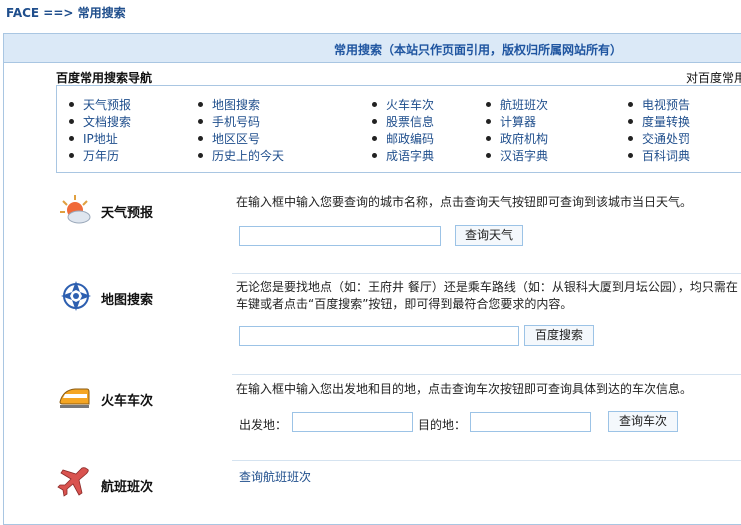 Image resolution: width=741 pixels, height=525 pixels. I want to click on nav-link-flight: 航班班次, so click(517, 104).